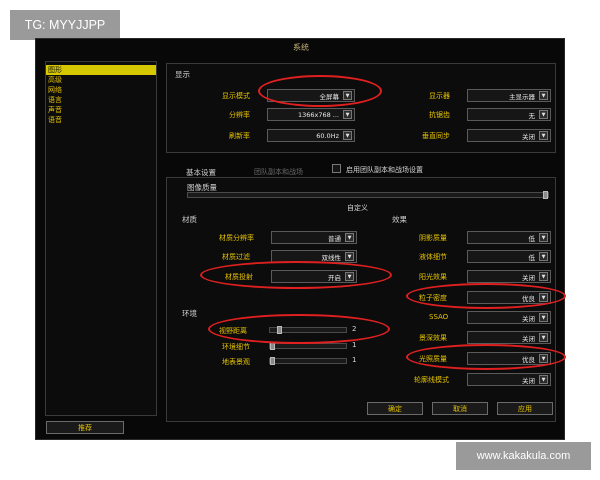  I want to click on highlight-ring-particle-density, so click(486, 296).